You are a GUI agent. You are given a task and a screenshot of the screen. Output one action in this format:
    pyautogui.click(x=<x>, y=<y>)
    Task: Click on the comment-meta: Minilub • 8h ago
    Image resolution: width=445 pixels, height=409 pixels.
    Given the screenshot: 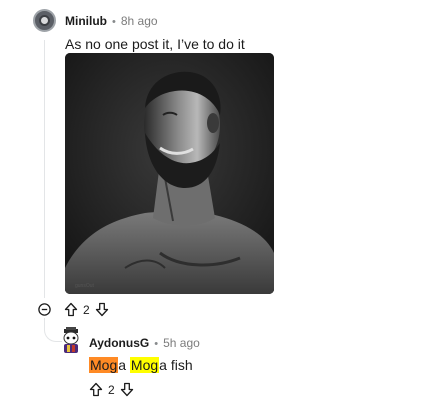 What is the action you would take?
    pyautogui.click(x=111, y=21)
    